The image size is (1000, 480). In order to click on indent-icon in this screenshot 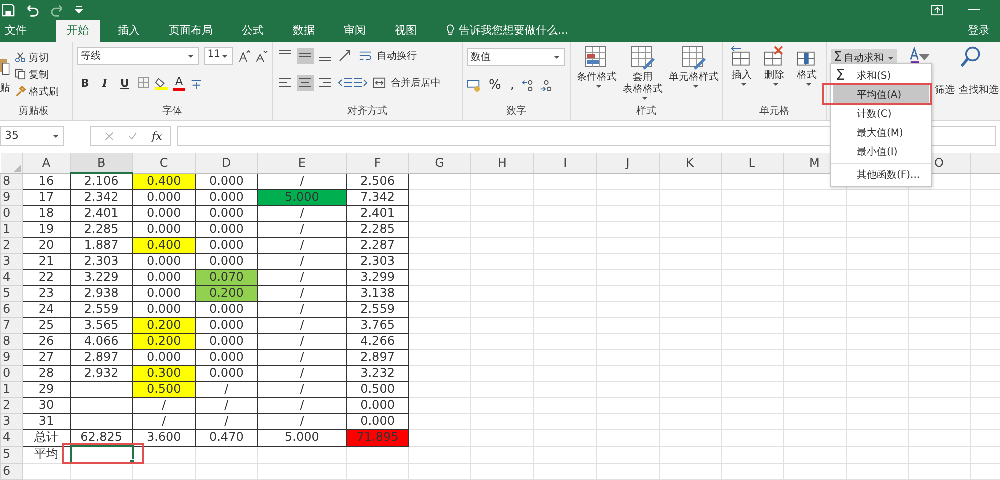, I will do `click(353, 83)`.